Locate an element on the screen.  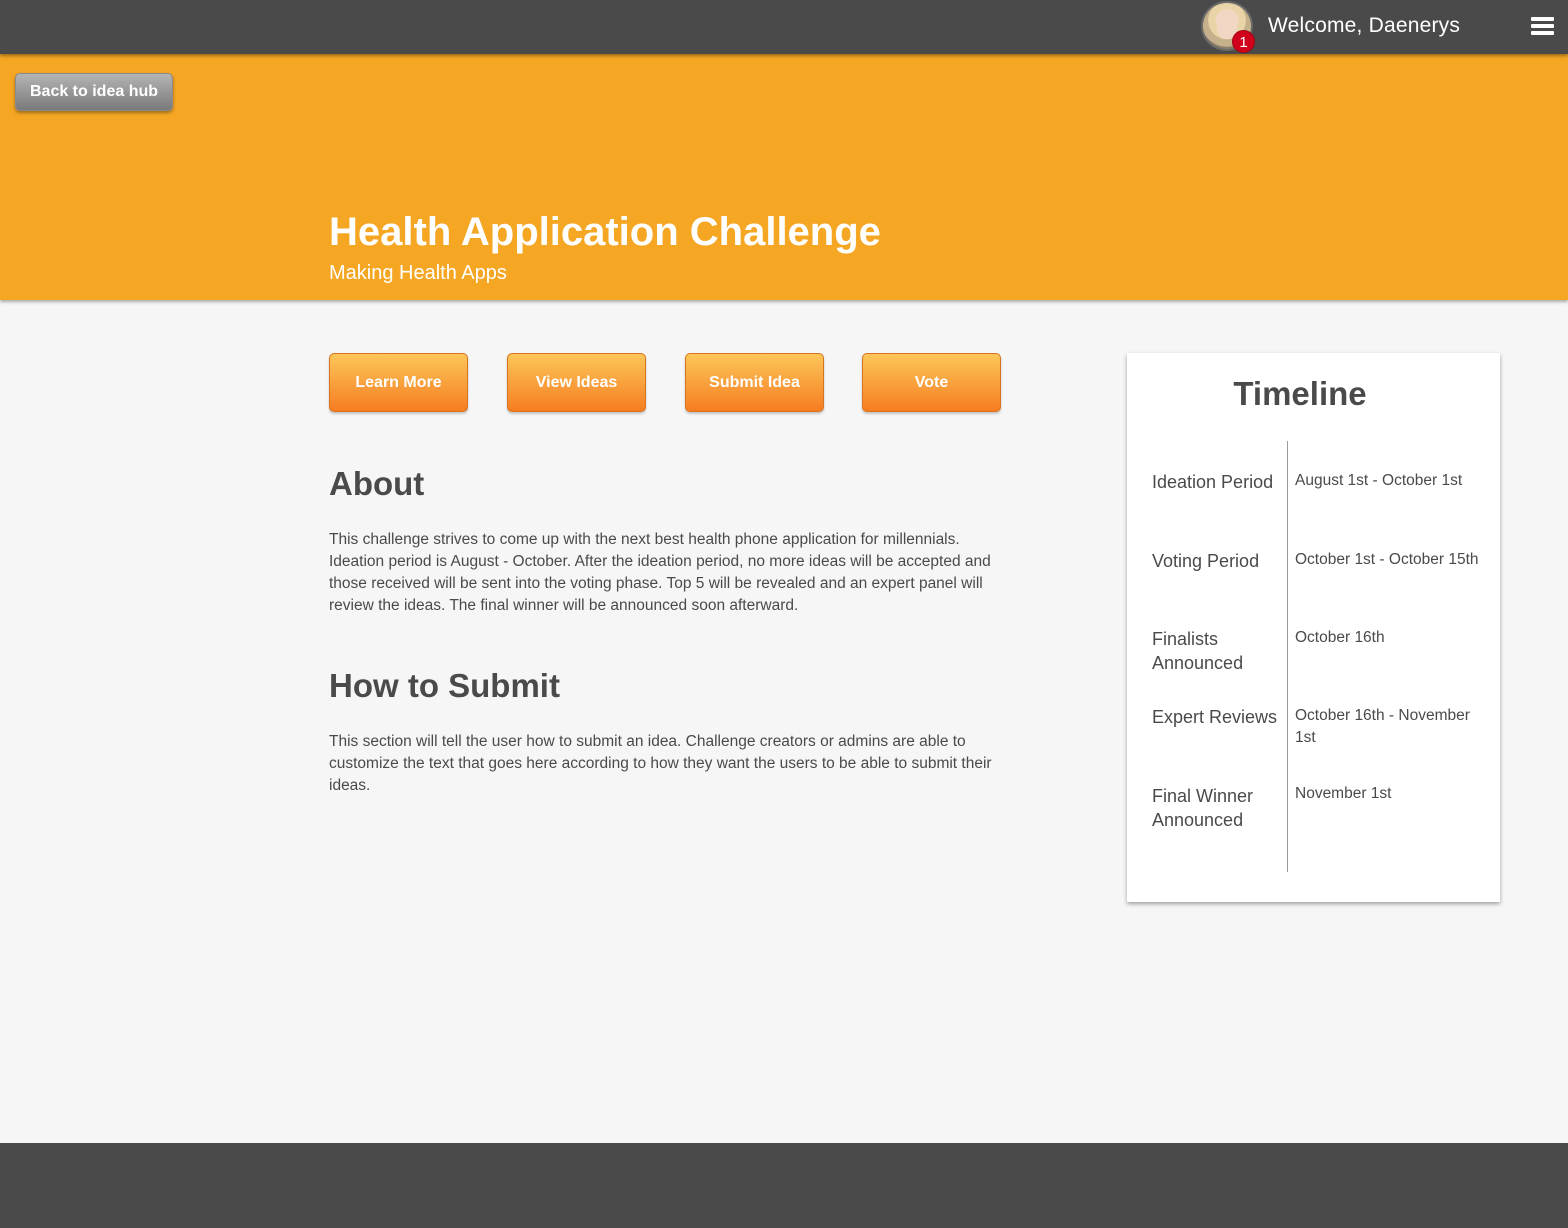
footer is located at coordinates (784, 1185).